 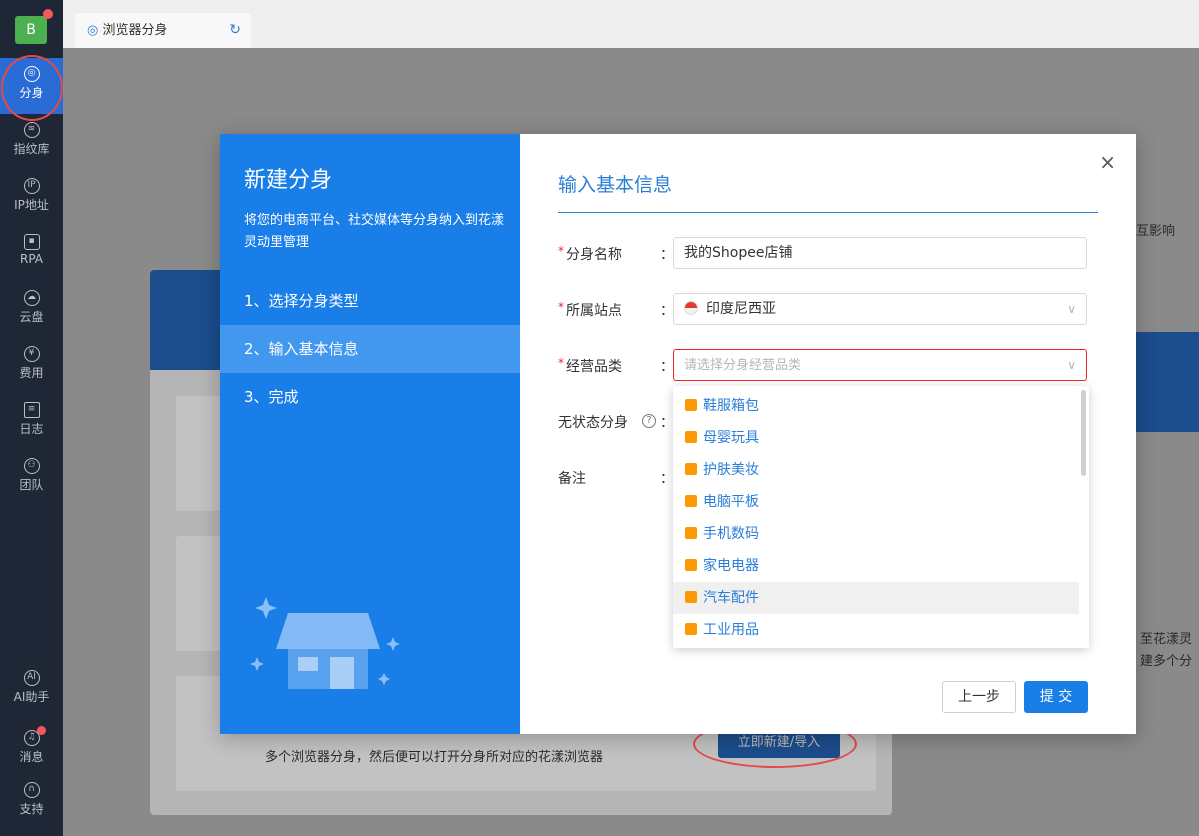 What do you see at coordinates (572, 479) in the screenshot?
I see `remark-label: 备注` at bounding box center [572, 479].